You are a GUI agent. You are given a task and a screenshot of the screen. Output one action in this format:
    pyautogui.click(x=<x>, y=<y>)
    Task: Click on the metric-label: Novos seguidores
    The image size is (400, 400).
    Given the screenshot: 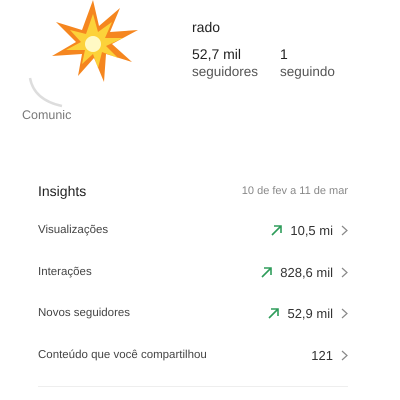 What is the action you would take?
    pyautogui.click(x=84, y=314)
    